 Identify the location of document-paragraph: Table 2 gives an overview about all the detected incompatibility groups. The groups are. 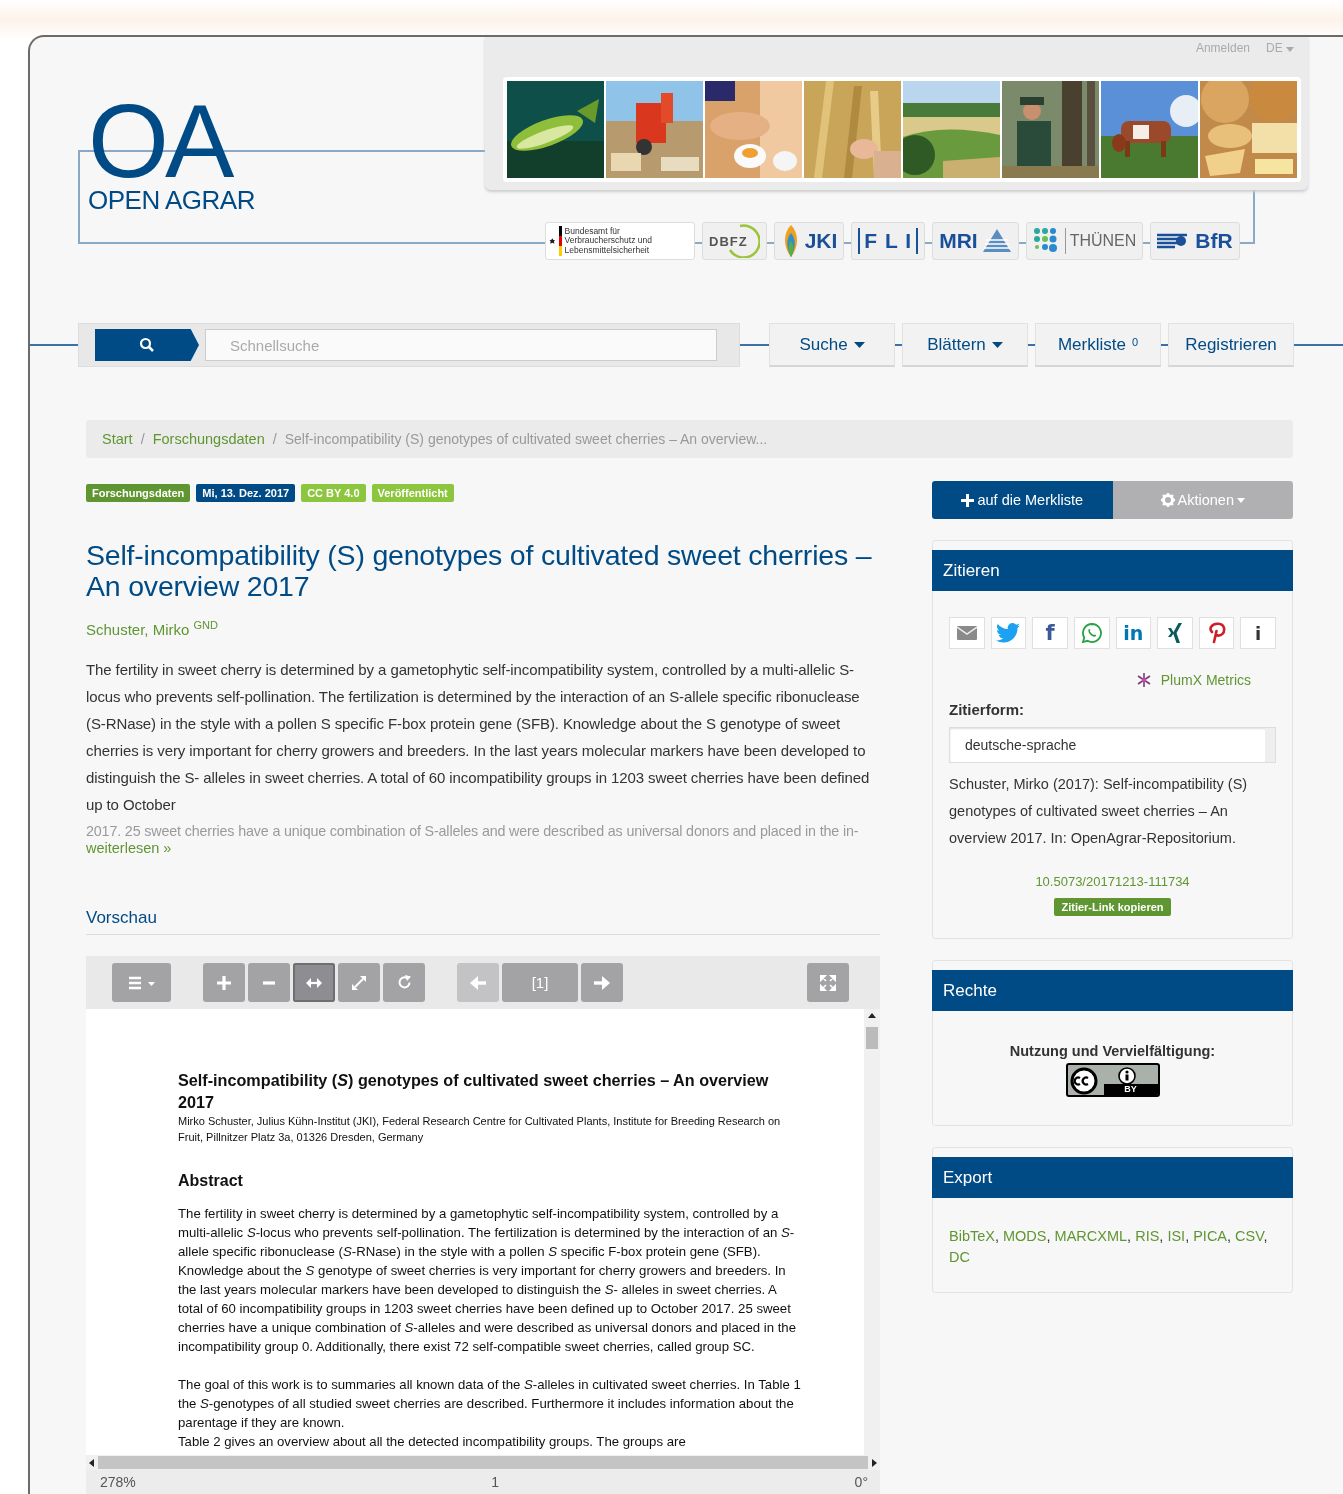
(432, 1442).